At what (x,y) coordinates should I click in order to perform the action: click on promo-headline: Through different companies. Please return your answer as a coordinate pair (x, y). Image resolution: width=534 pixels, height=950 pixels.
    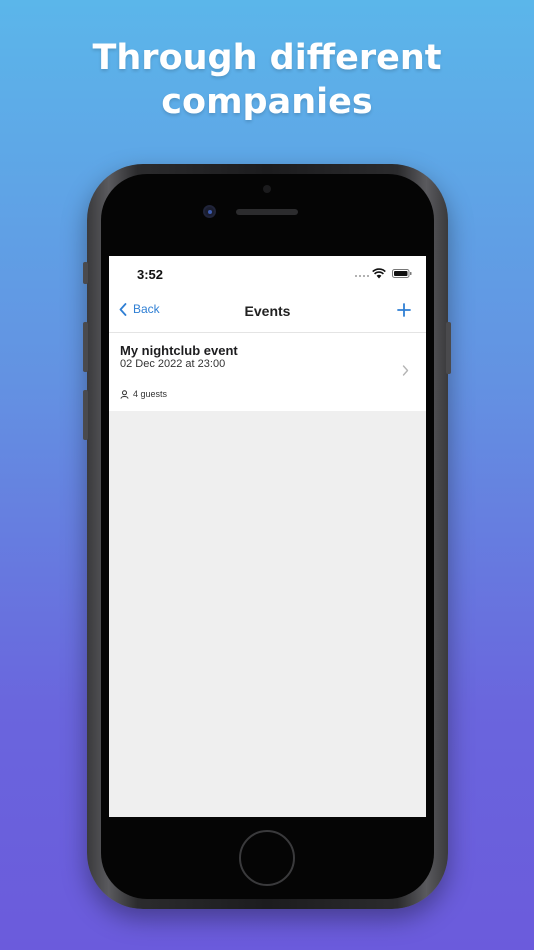
    Looking at the image, I should click on (267, 80).